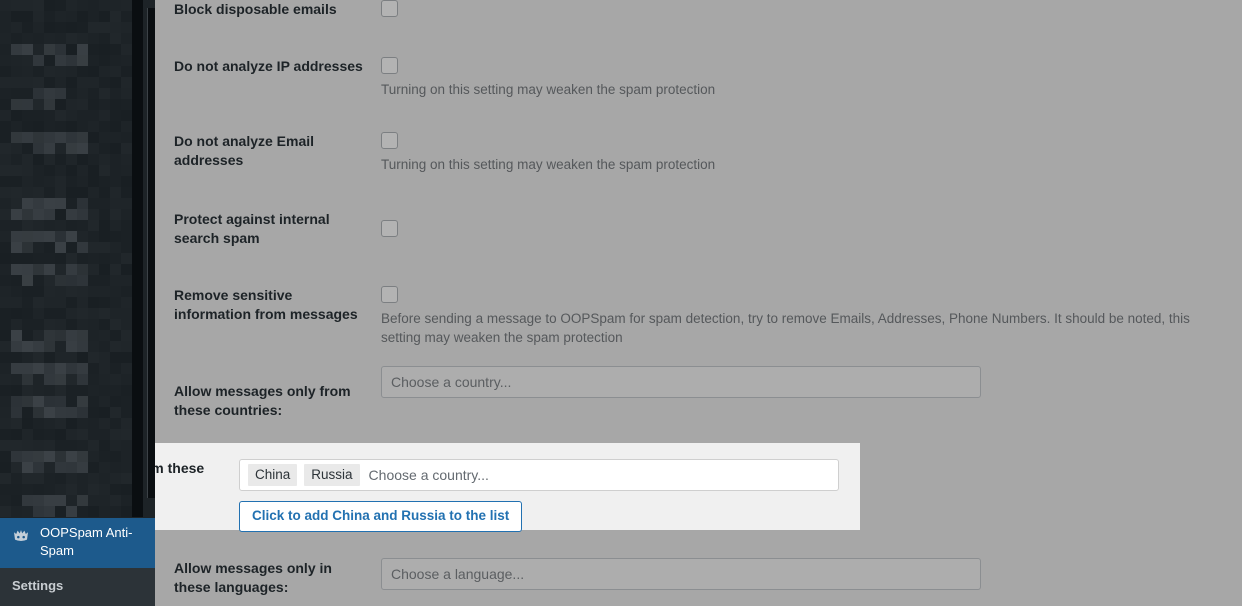  I want to click on redacted-menu-items, so click(77, 259).